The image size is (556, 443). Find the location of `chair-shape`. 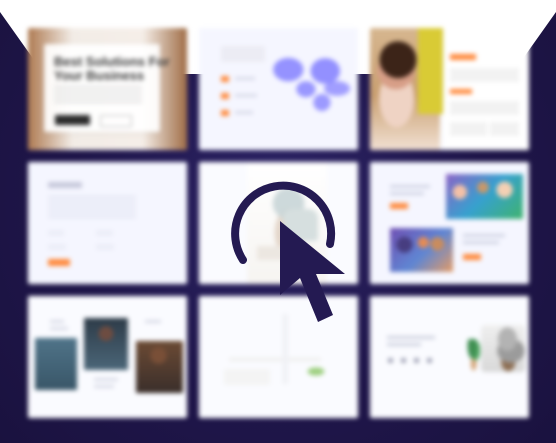

chair-shape is located at coordinates (300, 225).